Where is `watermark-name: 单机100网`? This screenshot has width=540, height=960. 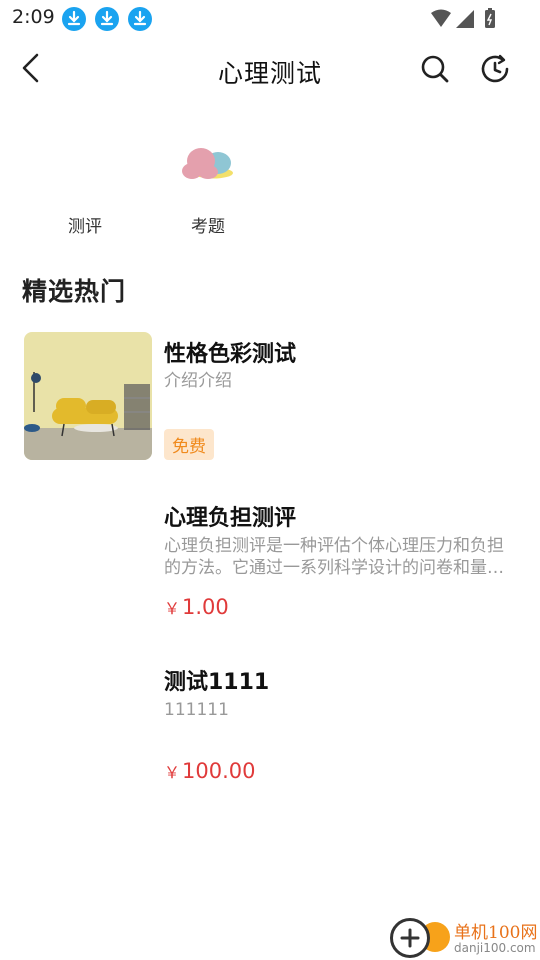
watermark-name: 单机100网 is located at coordinates (496, 933).